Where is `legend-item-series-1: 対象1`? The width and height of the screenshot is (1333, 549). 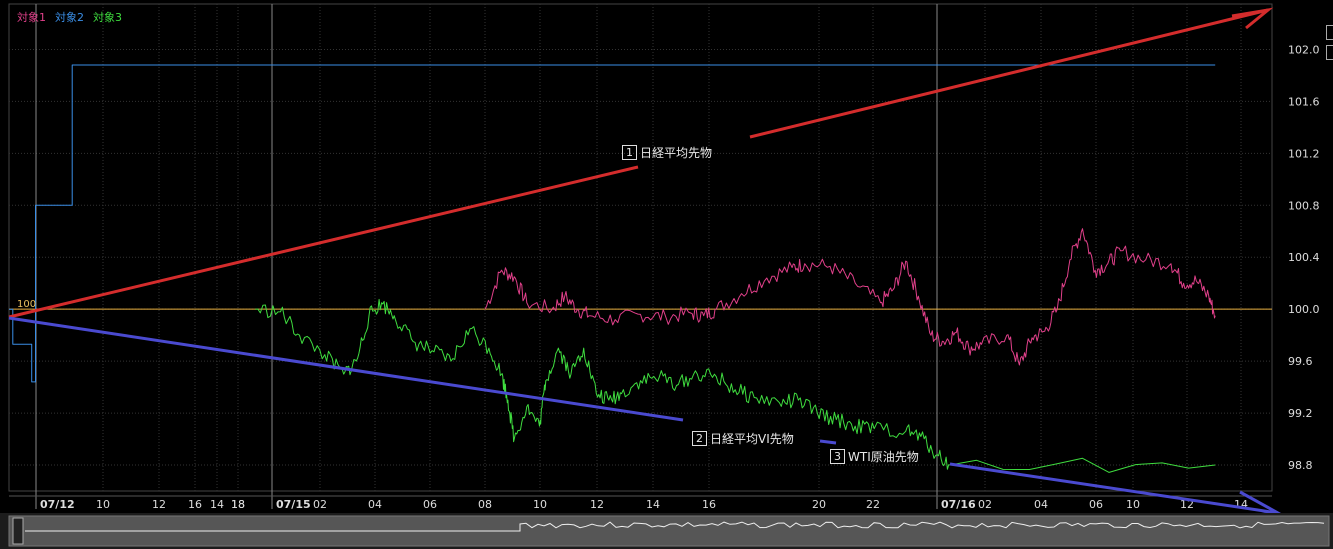
legend-item-series-1: 対象1 is located at coordinates (31, 17).